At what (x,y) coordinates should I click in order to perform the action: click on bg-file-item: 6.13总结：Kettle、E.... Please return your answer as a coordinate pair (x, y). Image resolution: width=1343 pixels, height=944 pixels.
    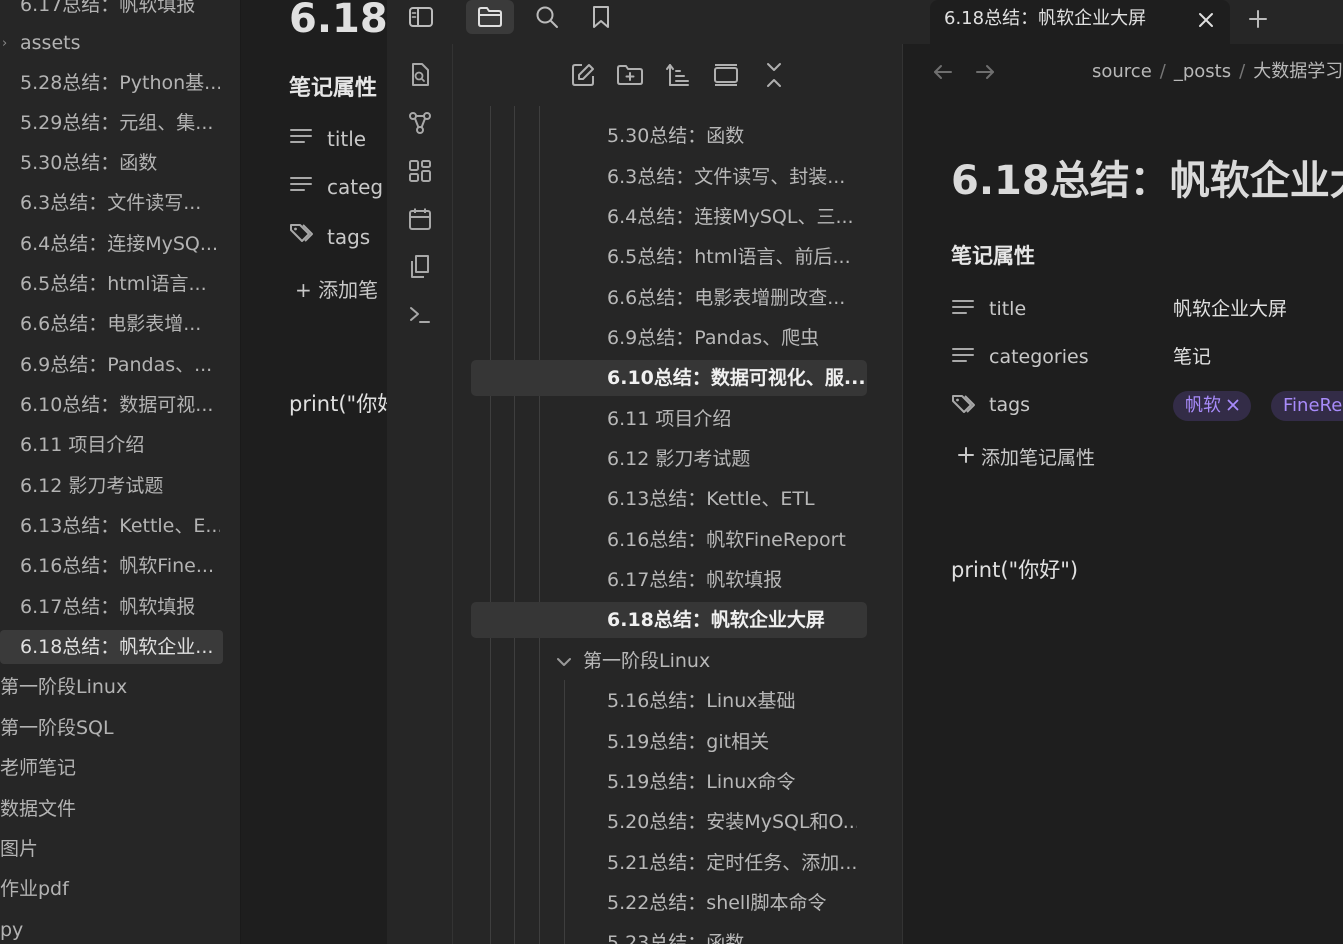
    Looking at the image, I should click on (120, 526).